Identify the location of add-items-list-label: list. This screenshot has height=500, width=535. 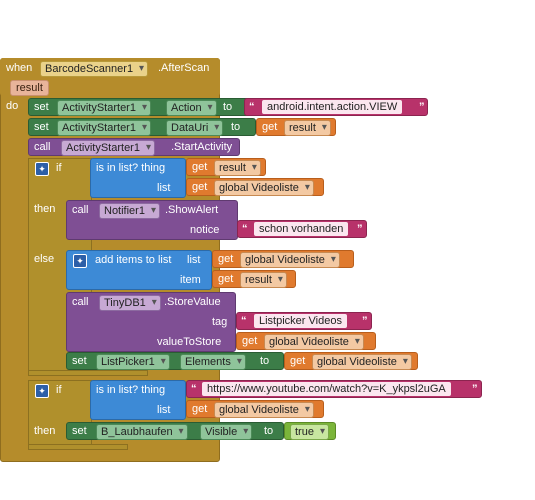
(194, 260).